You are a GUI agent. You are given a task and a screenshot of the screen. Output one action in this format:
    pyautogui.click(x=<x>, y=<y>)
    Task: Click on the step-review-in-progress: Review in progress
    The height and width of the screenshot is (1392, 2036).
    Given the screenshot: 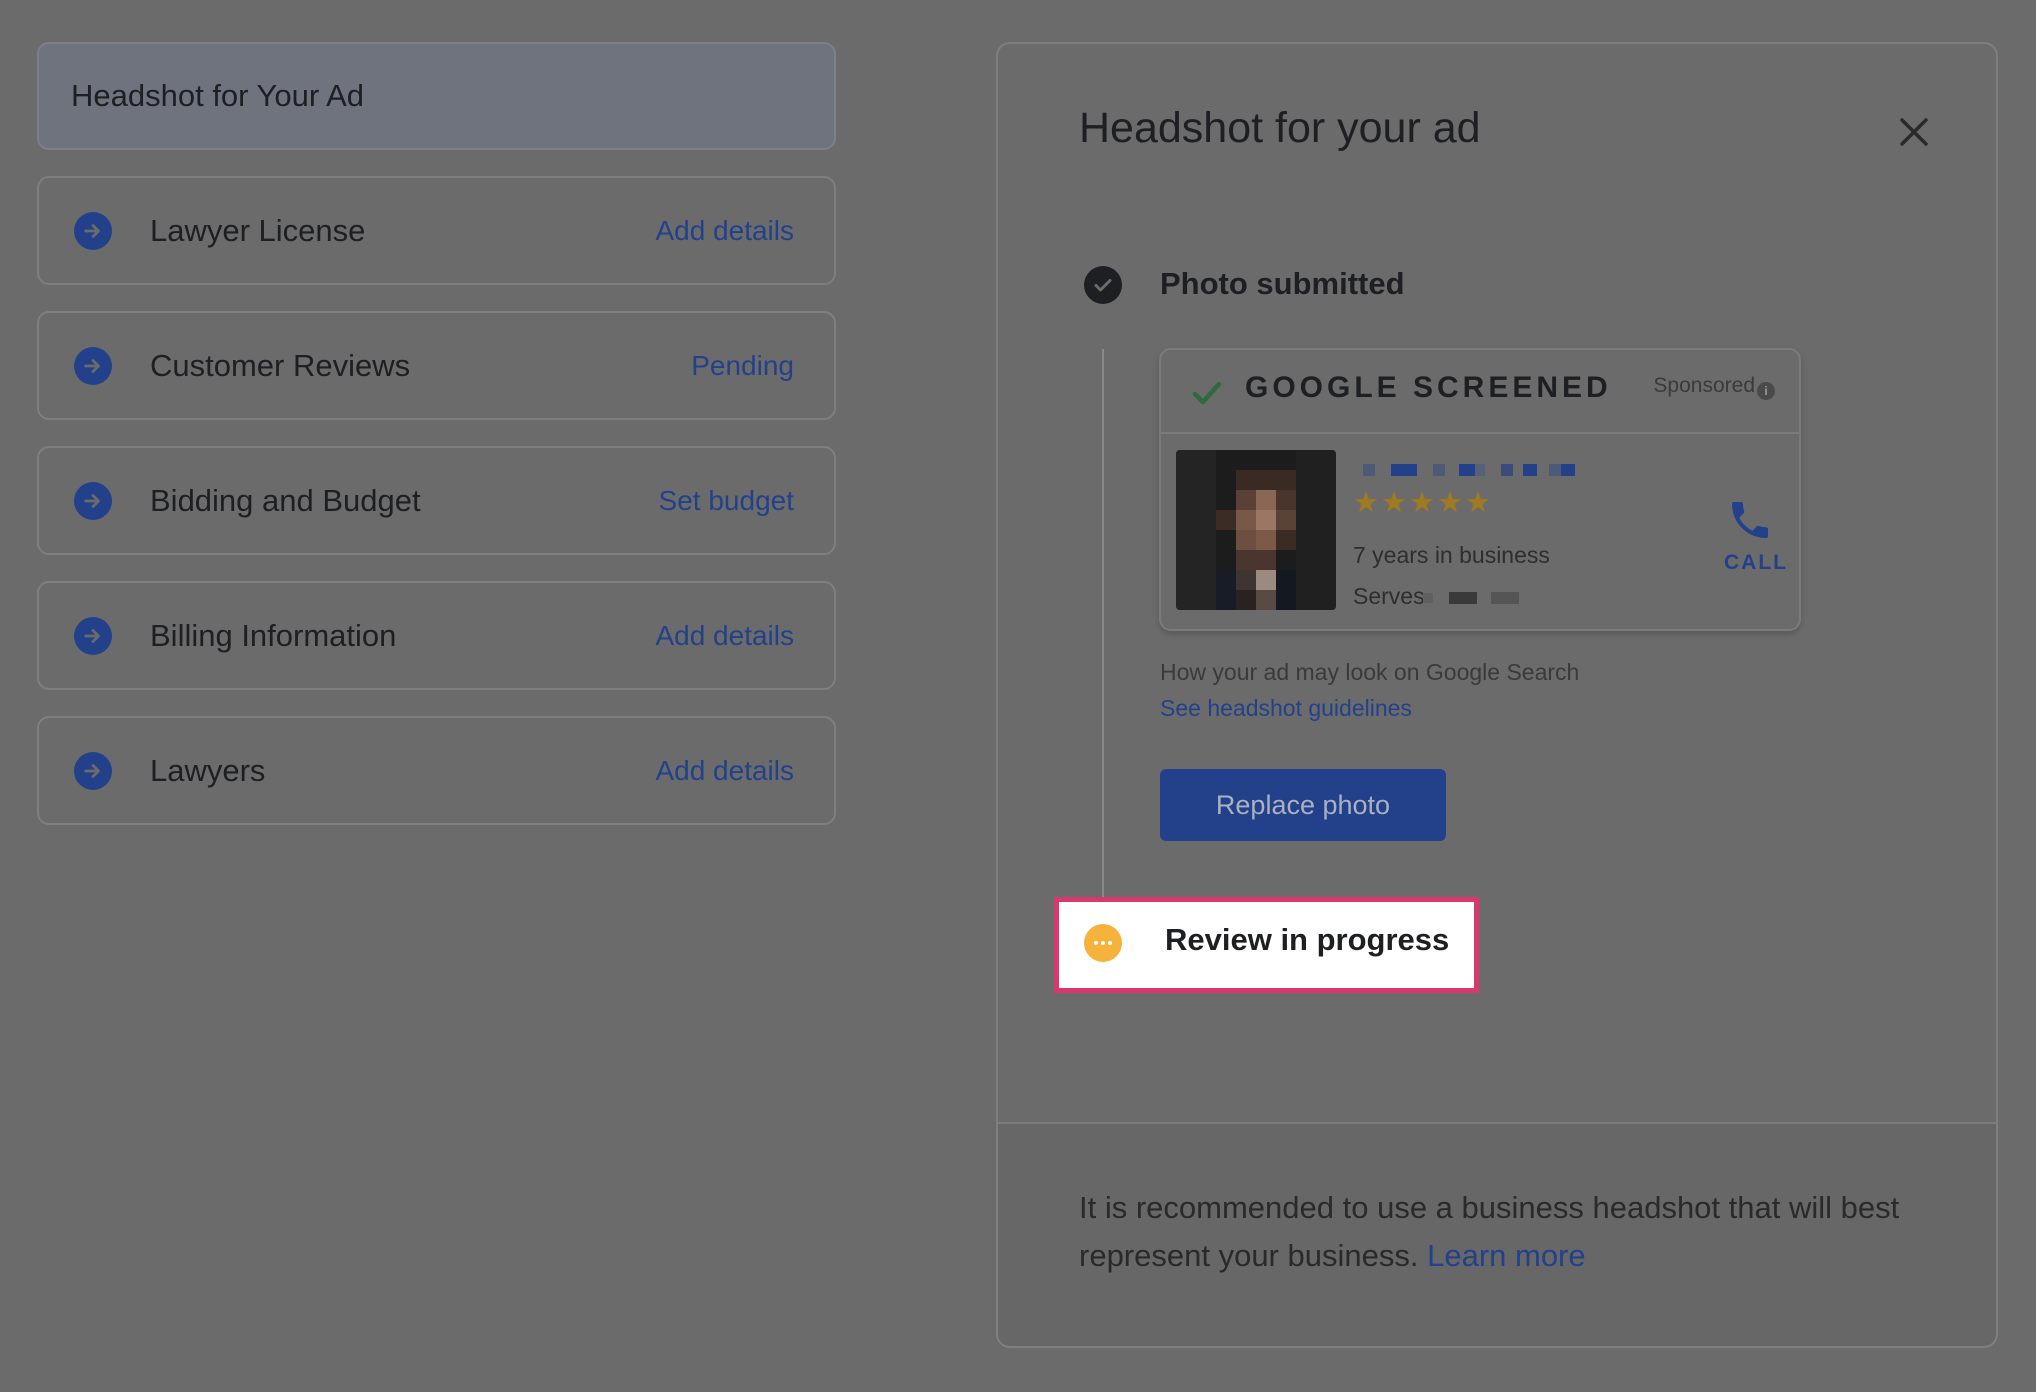 What is the action you would take?
    pyautogui.click(x=1307, y=939)
    